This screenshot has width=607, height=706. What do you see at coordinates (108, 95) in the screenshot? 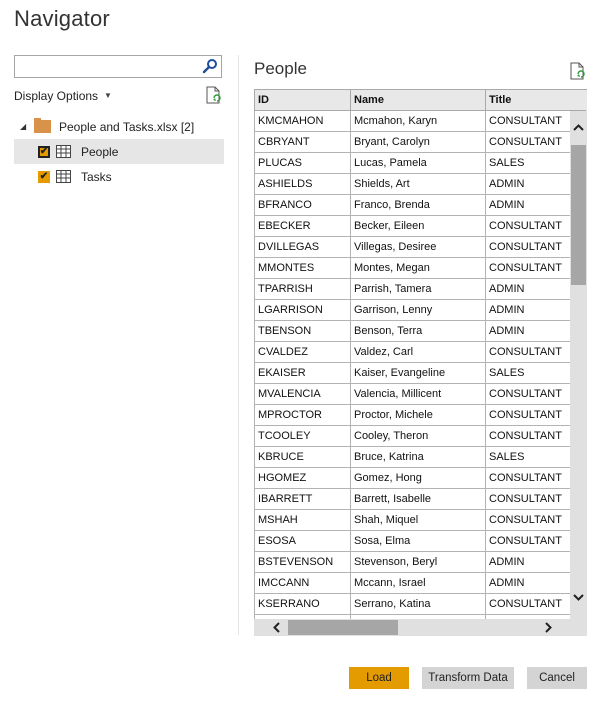
I see `caret-down-icon: ▼` at bounding box center [108, 95].